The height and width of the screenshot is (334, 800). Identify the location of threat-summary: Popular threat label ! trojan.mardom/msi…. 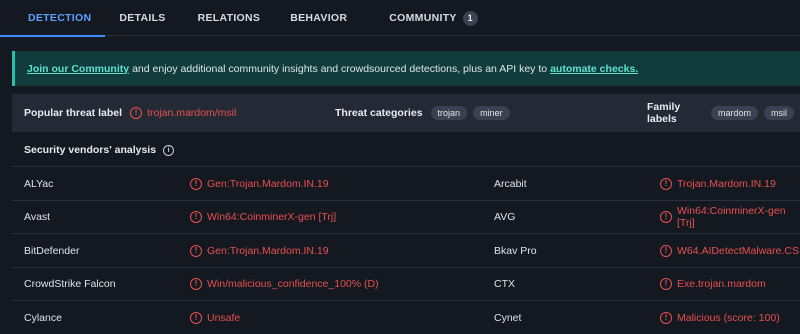
(406, 113).